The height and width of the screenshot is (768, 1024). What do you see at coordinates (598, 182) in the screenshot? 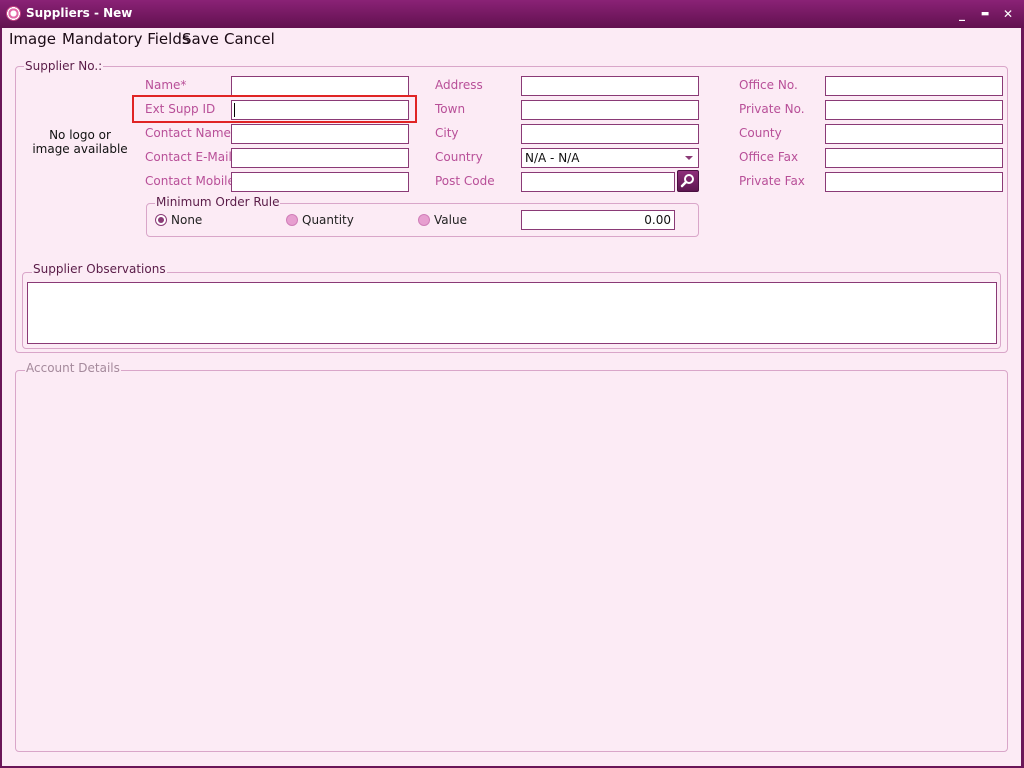
I see `post-code-input` at bounding box center [598, 182].